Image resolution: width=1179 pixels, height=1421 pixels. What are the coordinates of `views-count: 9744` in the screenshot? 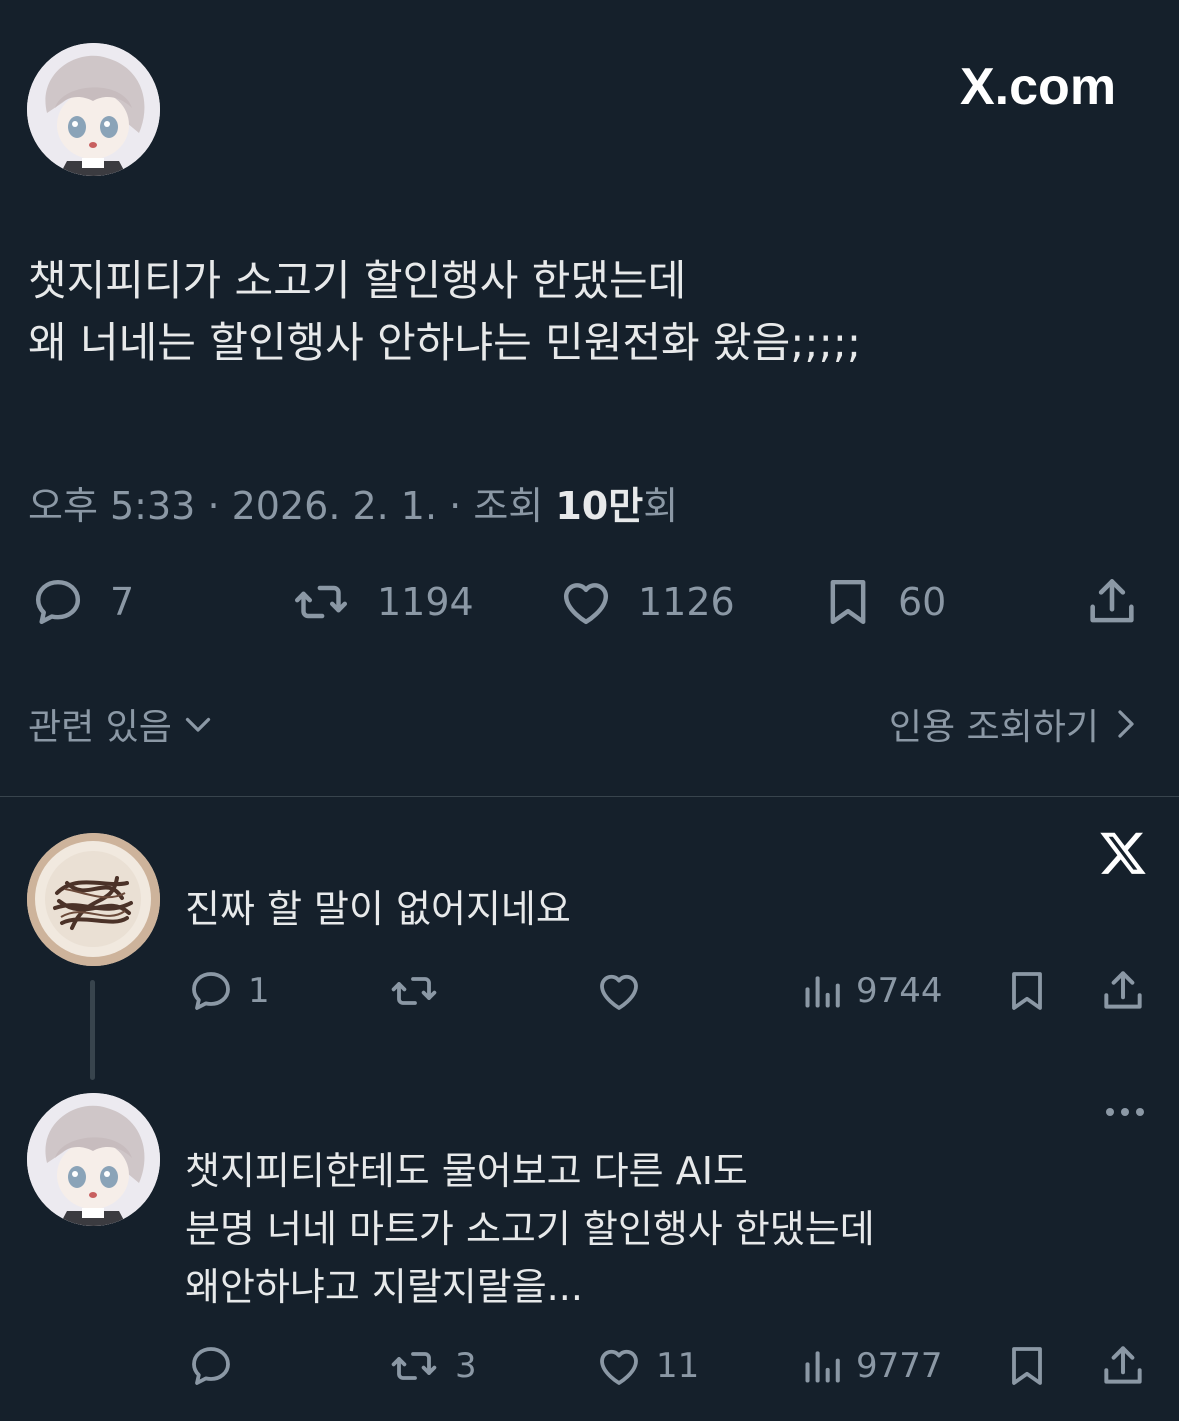 It's located at (899, 991).